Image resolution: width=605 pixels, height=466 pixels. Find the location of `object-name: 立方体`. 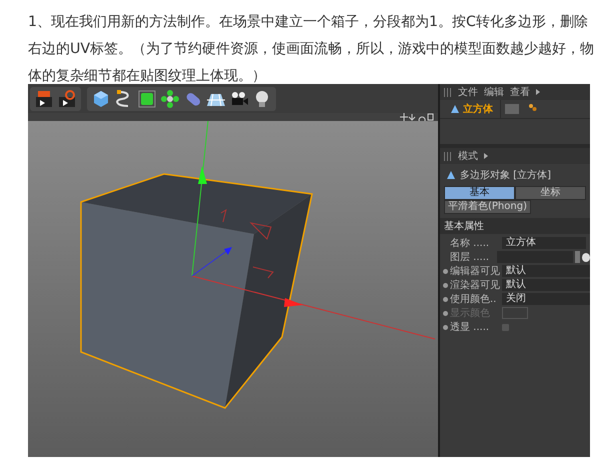

object-name: 立方体 is located at coordinates (478, 109).